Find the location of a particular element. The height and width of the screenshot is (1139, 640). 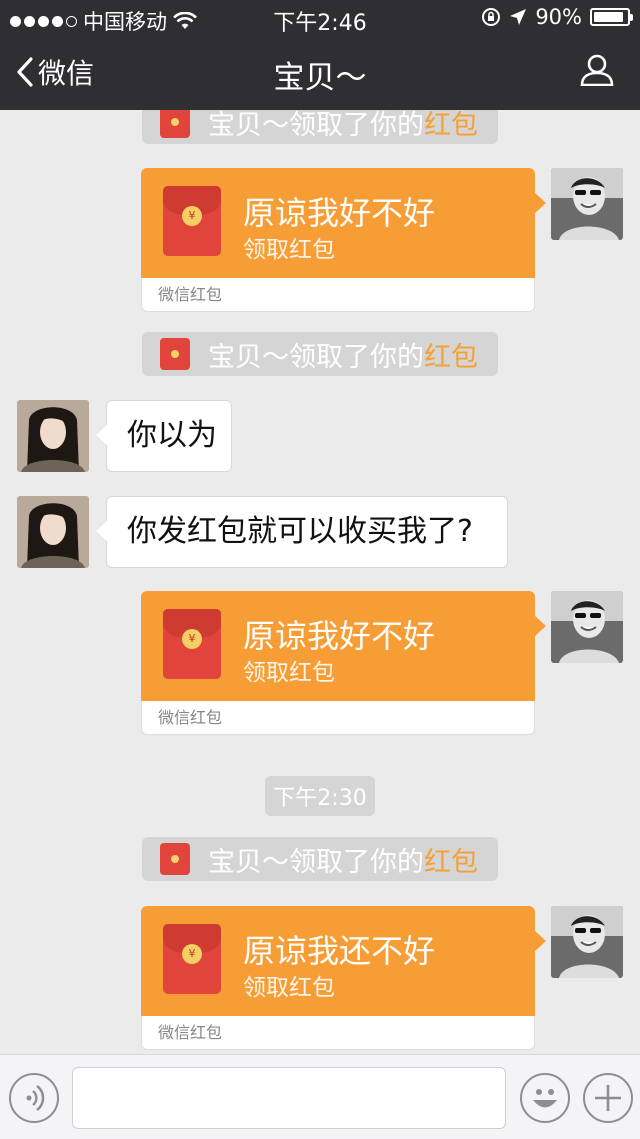

message-input is located at coordinates (289, 1098).